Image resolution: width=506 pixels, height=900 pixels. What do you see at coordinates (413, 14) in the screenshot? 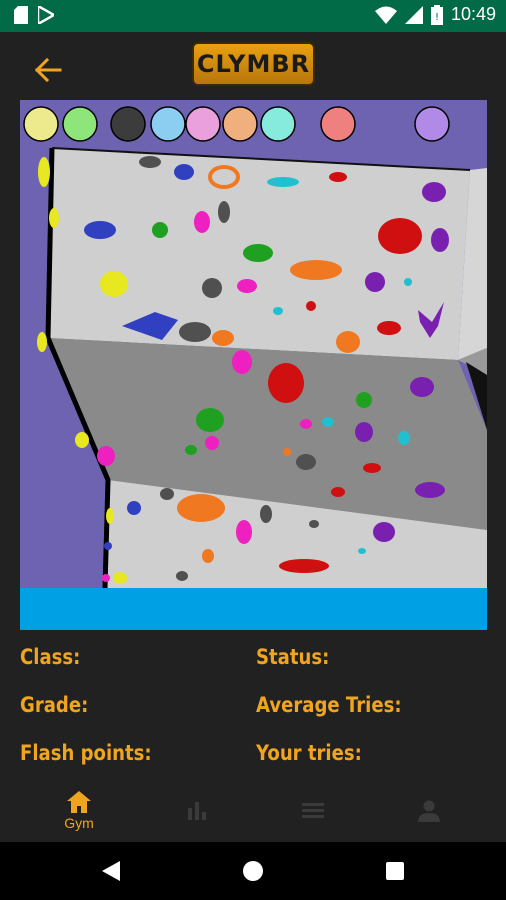
I see `signal-icon` at bounding box center [413, 14].